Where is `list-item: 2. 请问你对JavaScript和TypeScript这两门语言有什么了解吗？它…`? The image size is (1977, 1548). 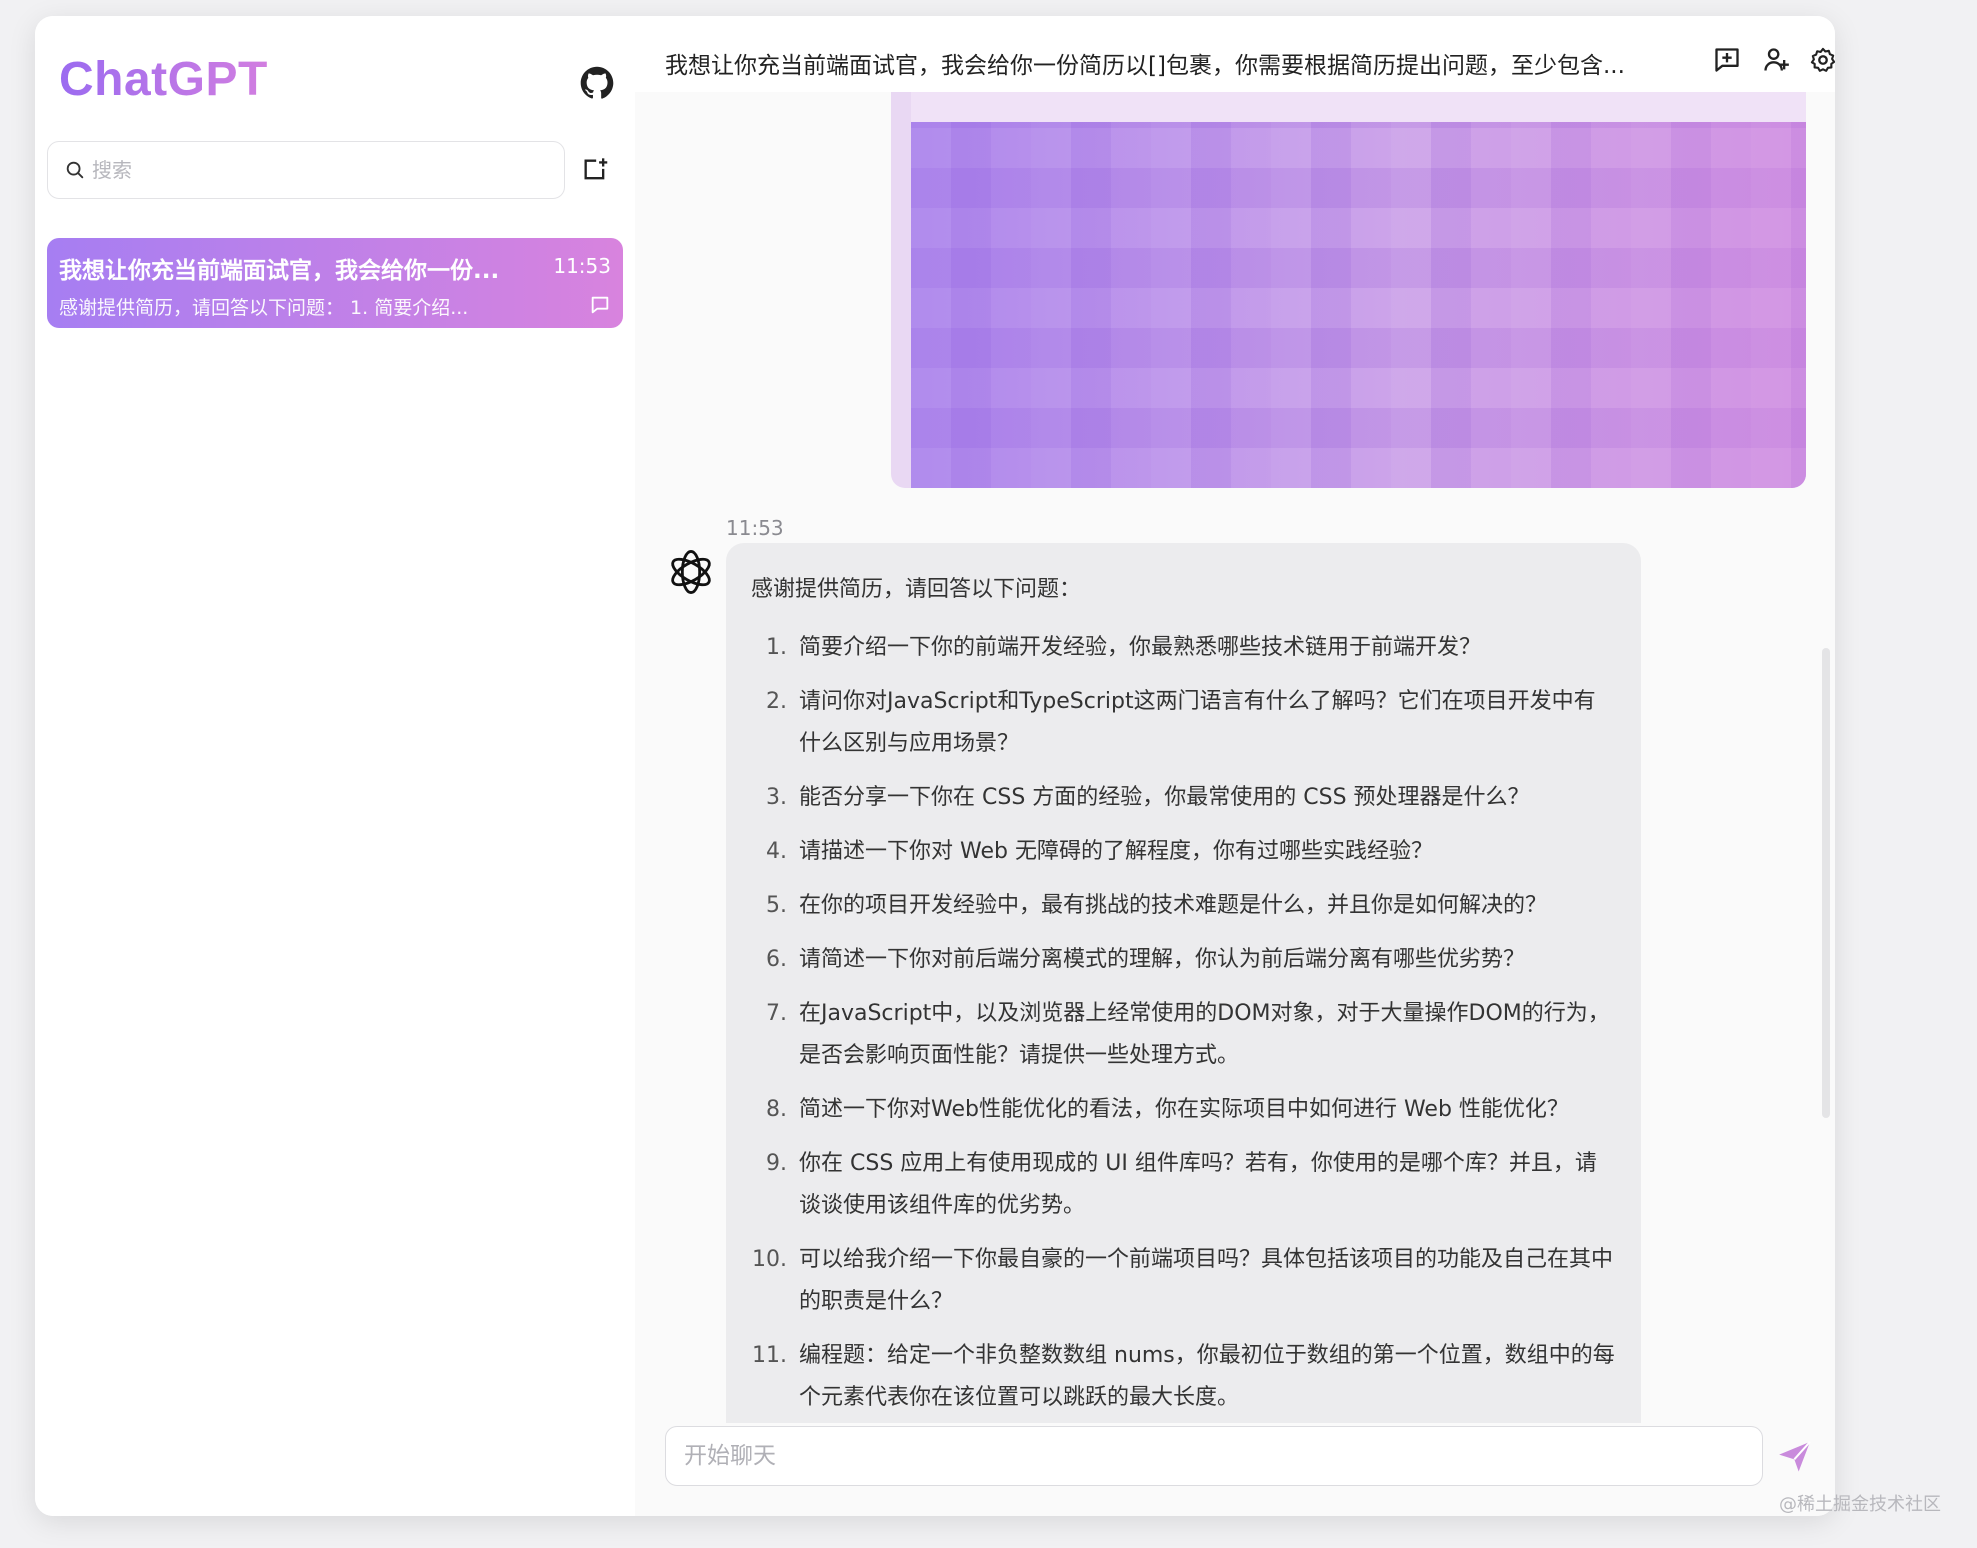
list-item: 2. 请问你对JavaScript和TypeScript这两门语言有什么了解吗？它… is located at coordinates (1183, 723).